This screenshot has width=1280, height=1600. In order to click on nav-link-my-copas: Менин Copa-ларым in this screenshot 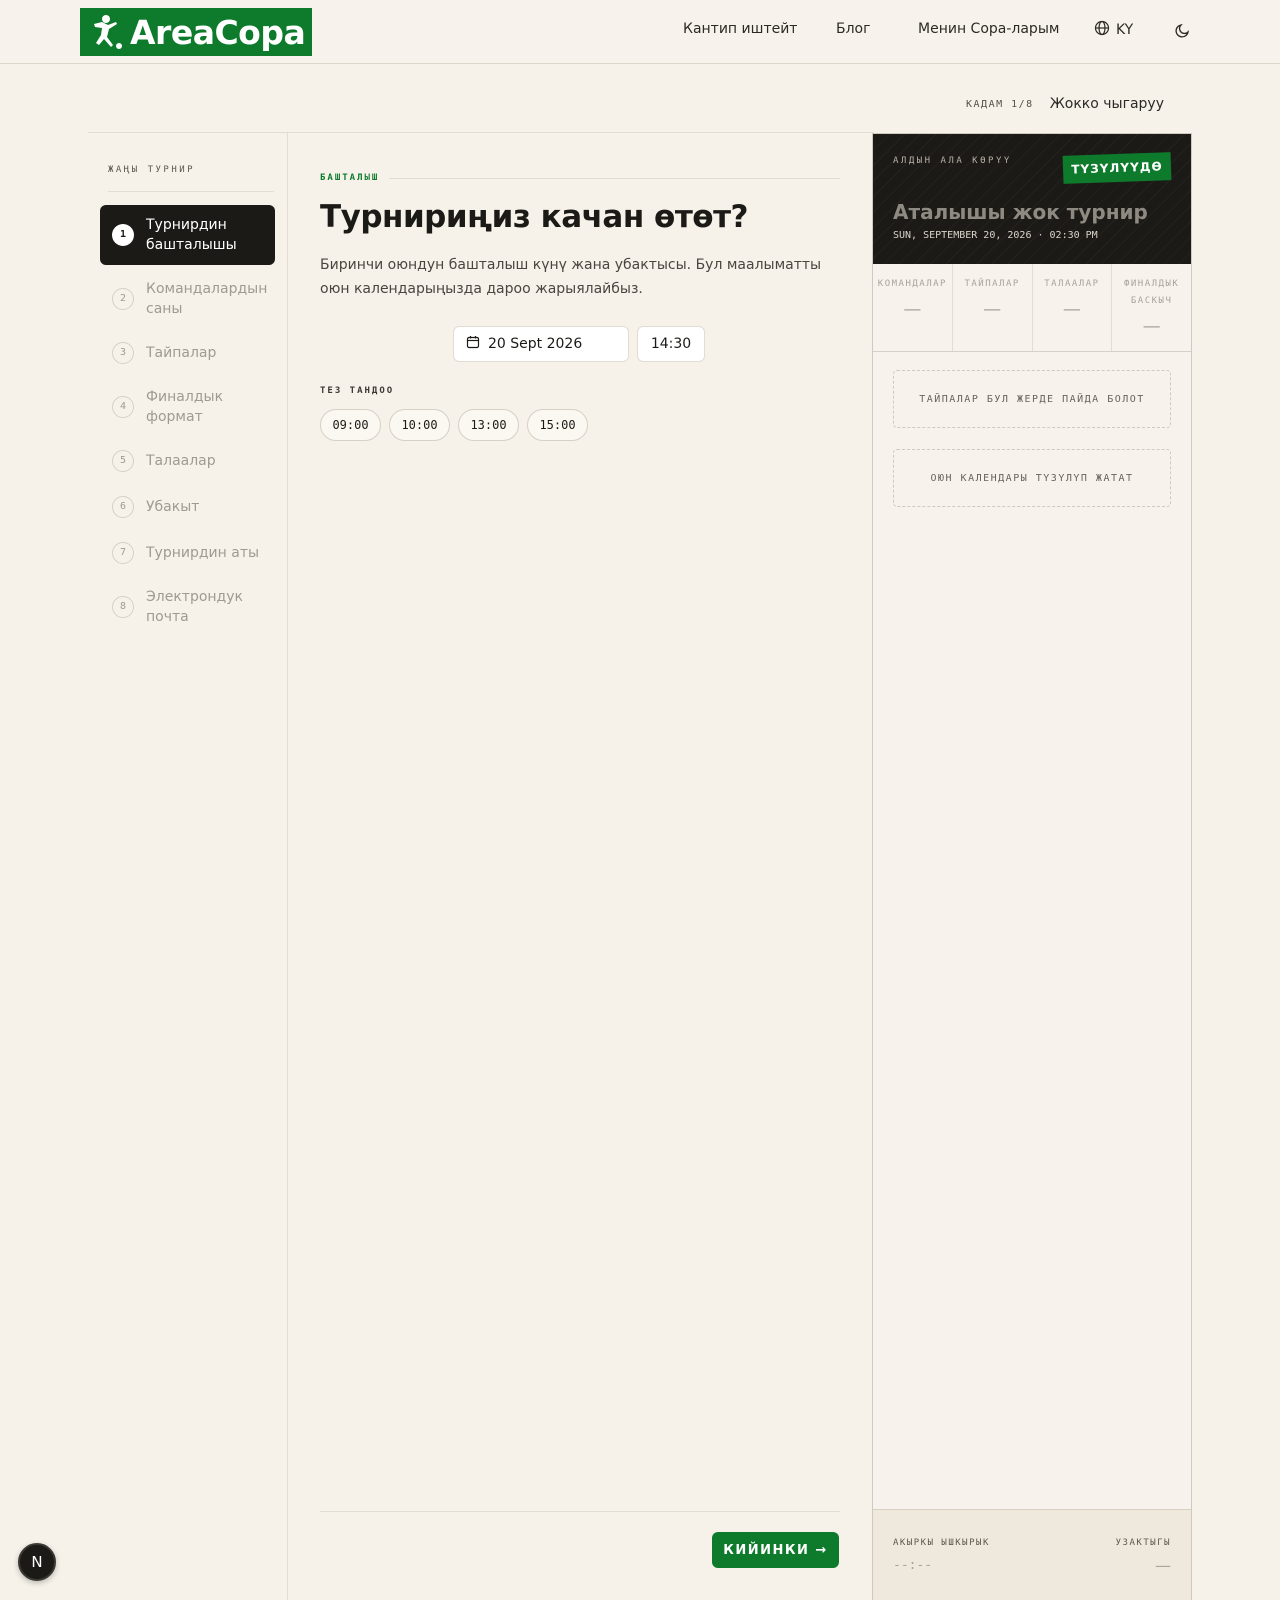, I will do `click(988, 29)`.